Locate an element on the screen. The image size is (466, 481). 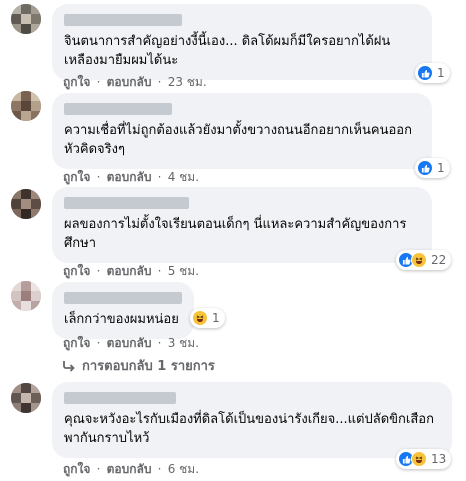
comment-actions: ถูกใจ · ตอบกลับ · 3 ชม. is located at coordinates (131, 343).